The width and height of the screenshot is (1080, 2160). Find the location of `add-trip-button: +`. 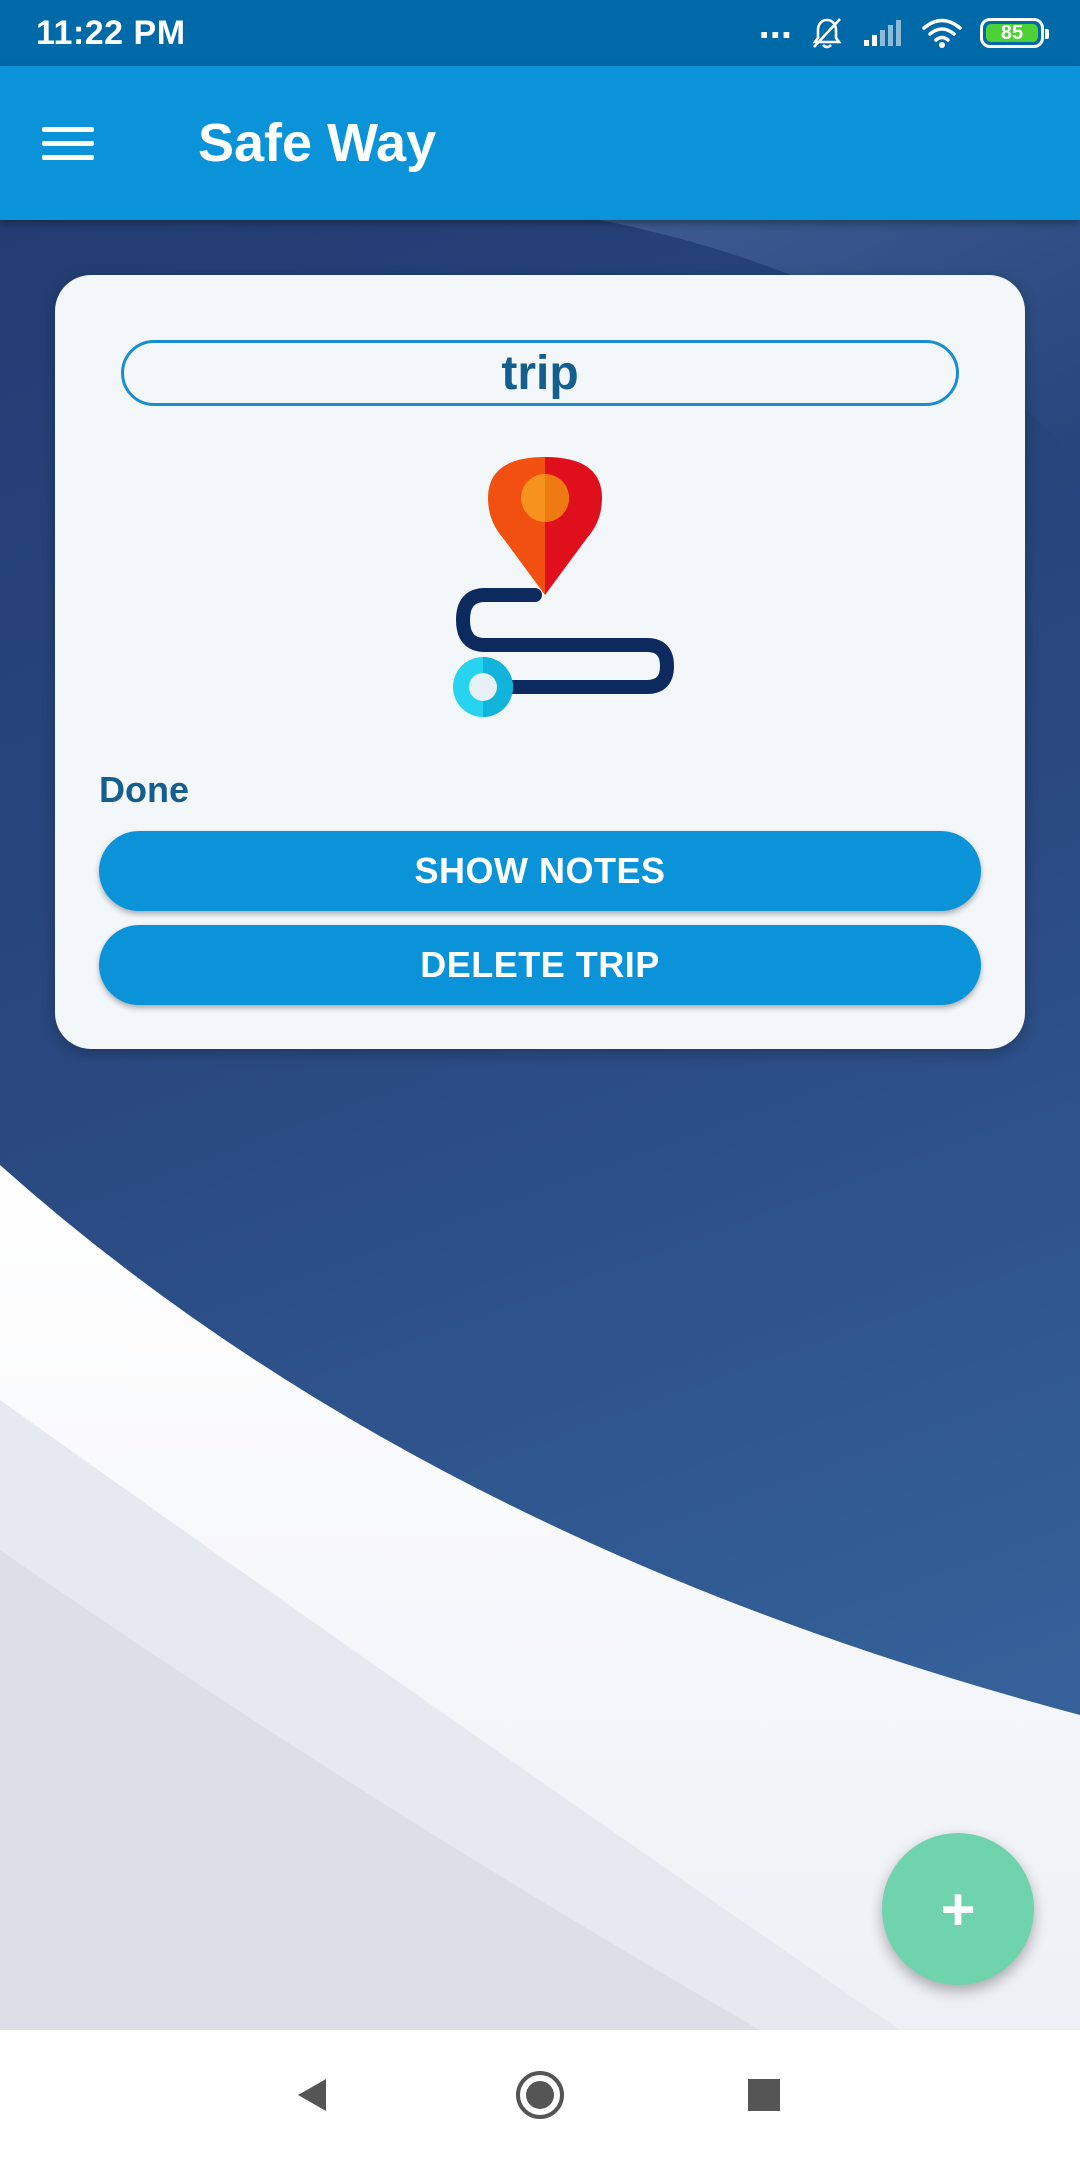

add-trip-button: + is located at coordinates (958, 1909).